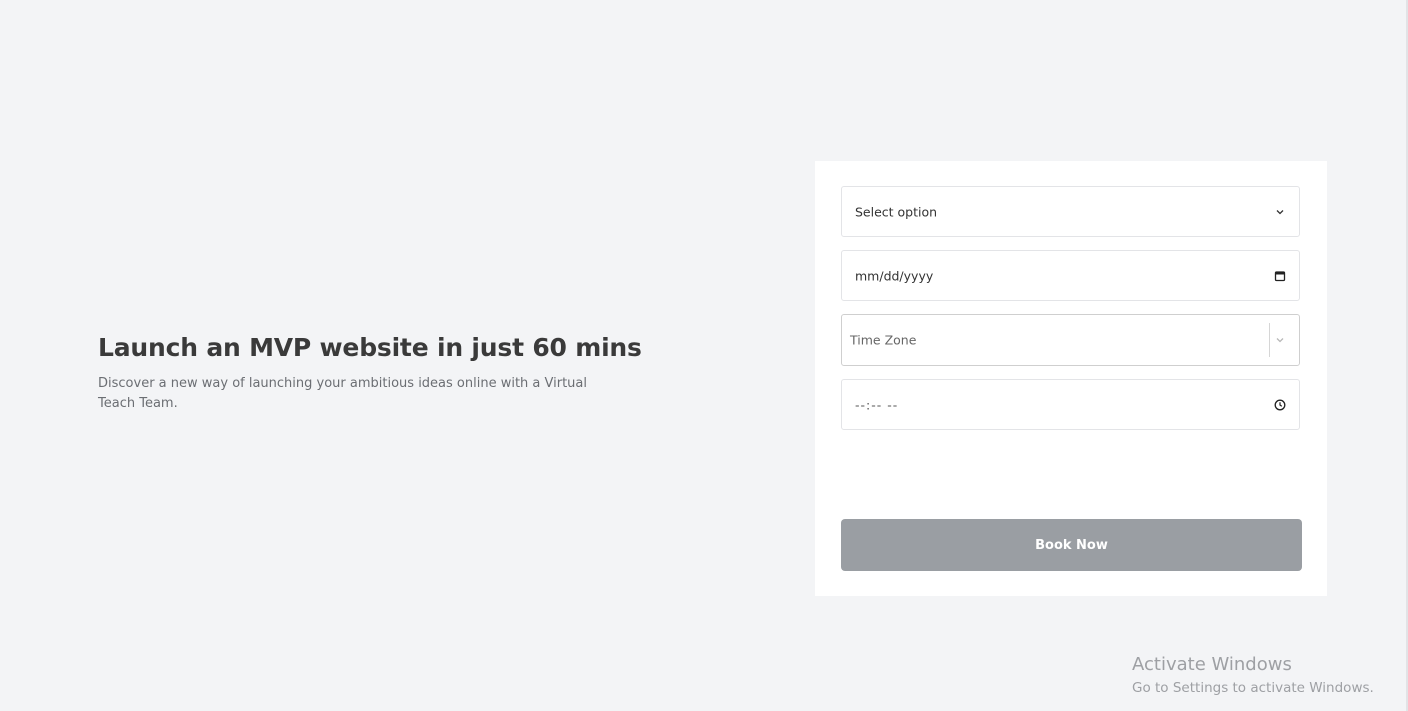  Describe the element at coordinates (1269, 340) in the screenshot. I see `timezone-separator` at that location.